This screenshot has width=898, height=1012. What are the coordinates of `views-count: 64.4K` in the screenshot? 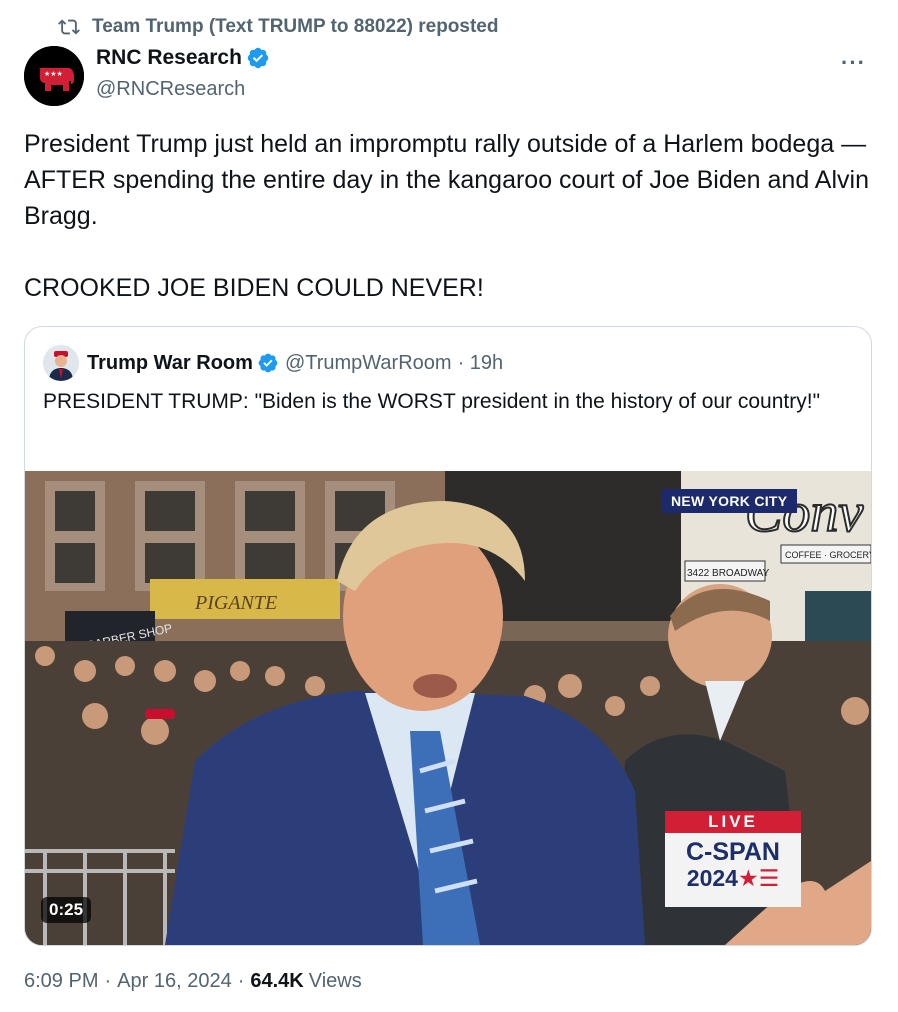 It's located at (276, 981).